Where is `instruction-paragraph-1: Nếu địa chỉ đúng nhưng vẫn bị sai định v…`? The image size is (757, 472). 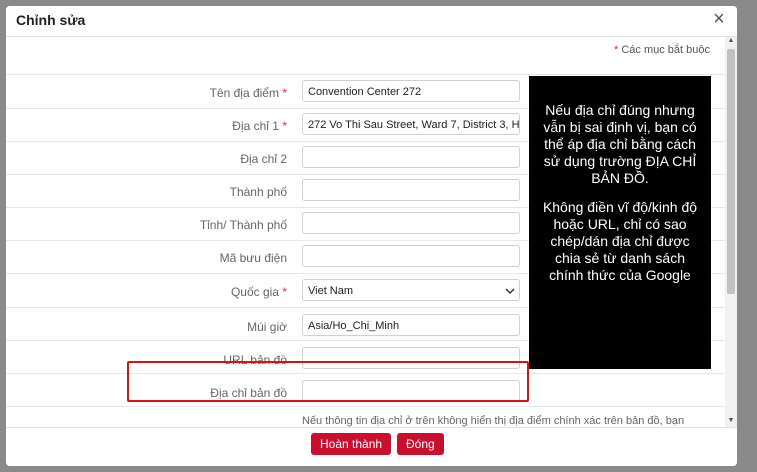 instruction-paragraph-1: Nếu địa chỉ đúng nhưng vẫn bị sai định v… is located at coordinates (620, 144).